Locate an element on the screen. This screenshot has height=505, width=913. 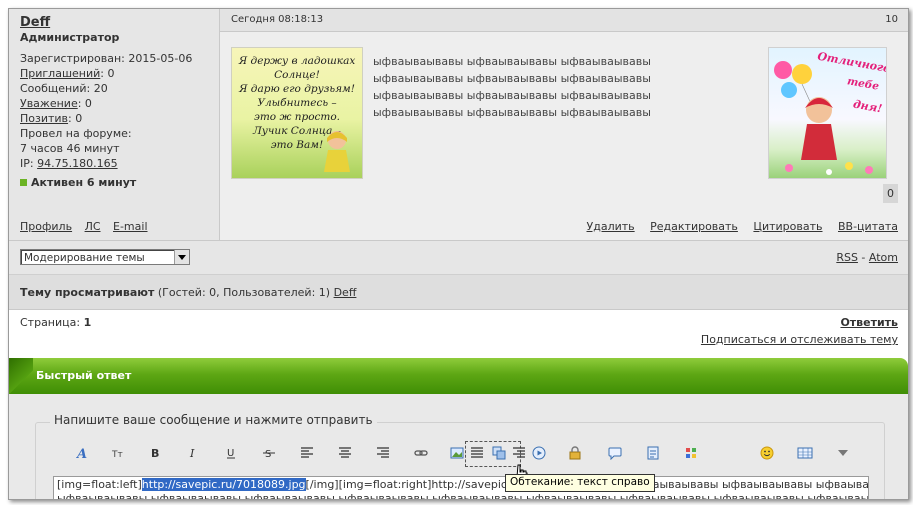
table-icon is located at coordinates (805, 454).